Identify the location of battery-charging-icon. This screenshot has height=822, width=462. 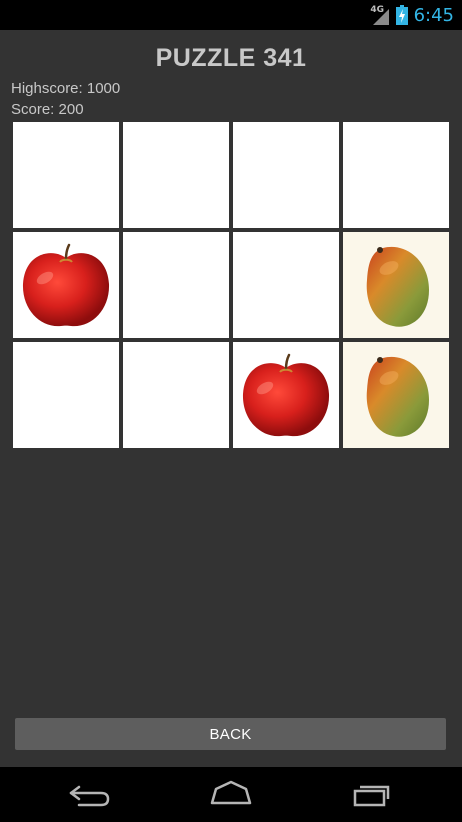
(401, 15).